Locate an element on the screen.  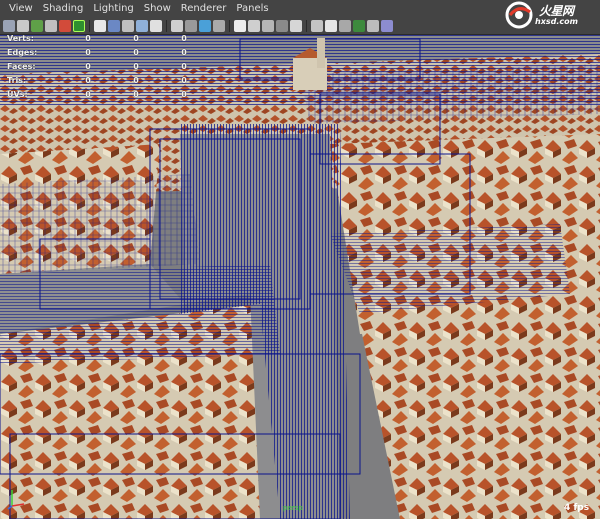
grid-icon is located at coordinates (65, 25).